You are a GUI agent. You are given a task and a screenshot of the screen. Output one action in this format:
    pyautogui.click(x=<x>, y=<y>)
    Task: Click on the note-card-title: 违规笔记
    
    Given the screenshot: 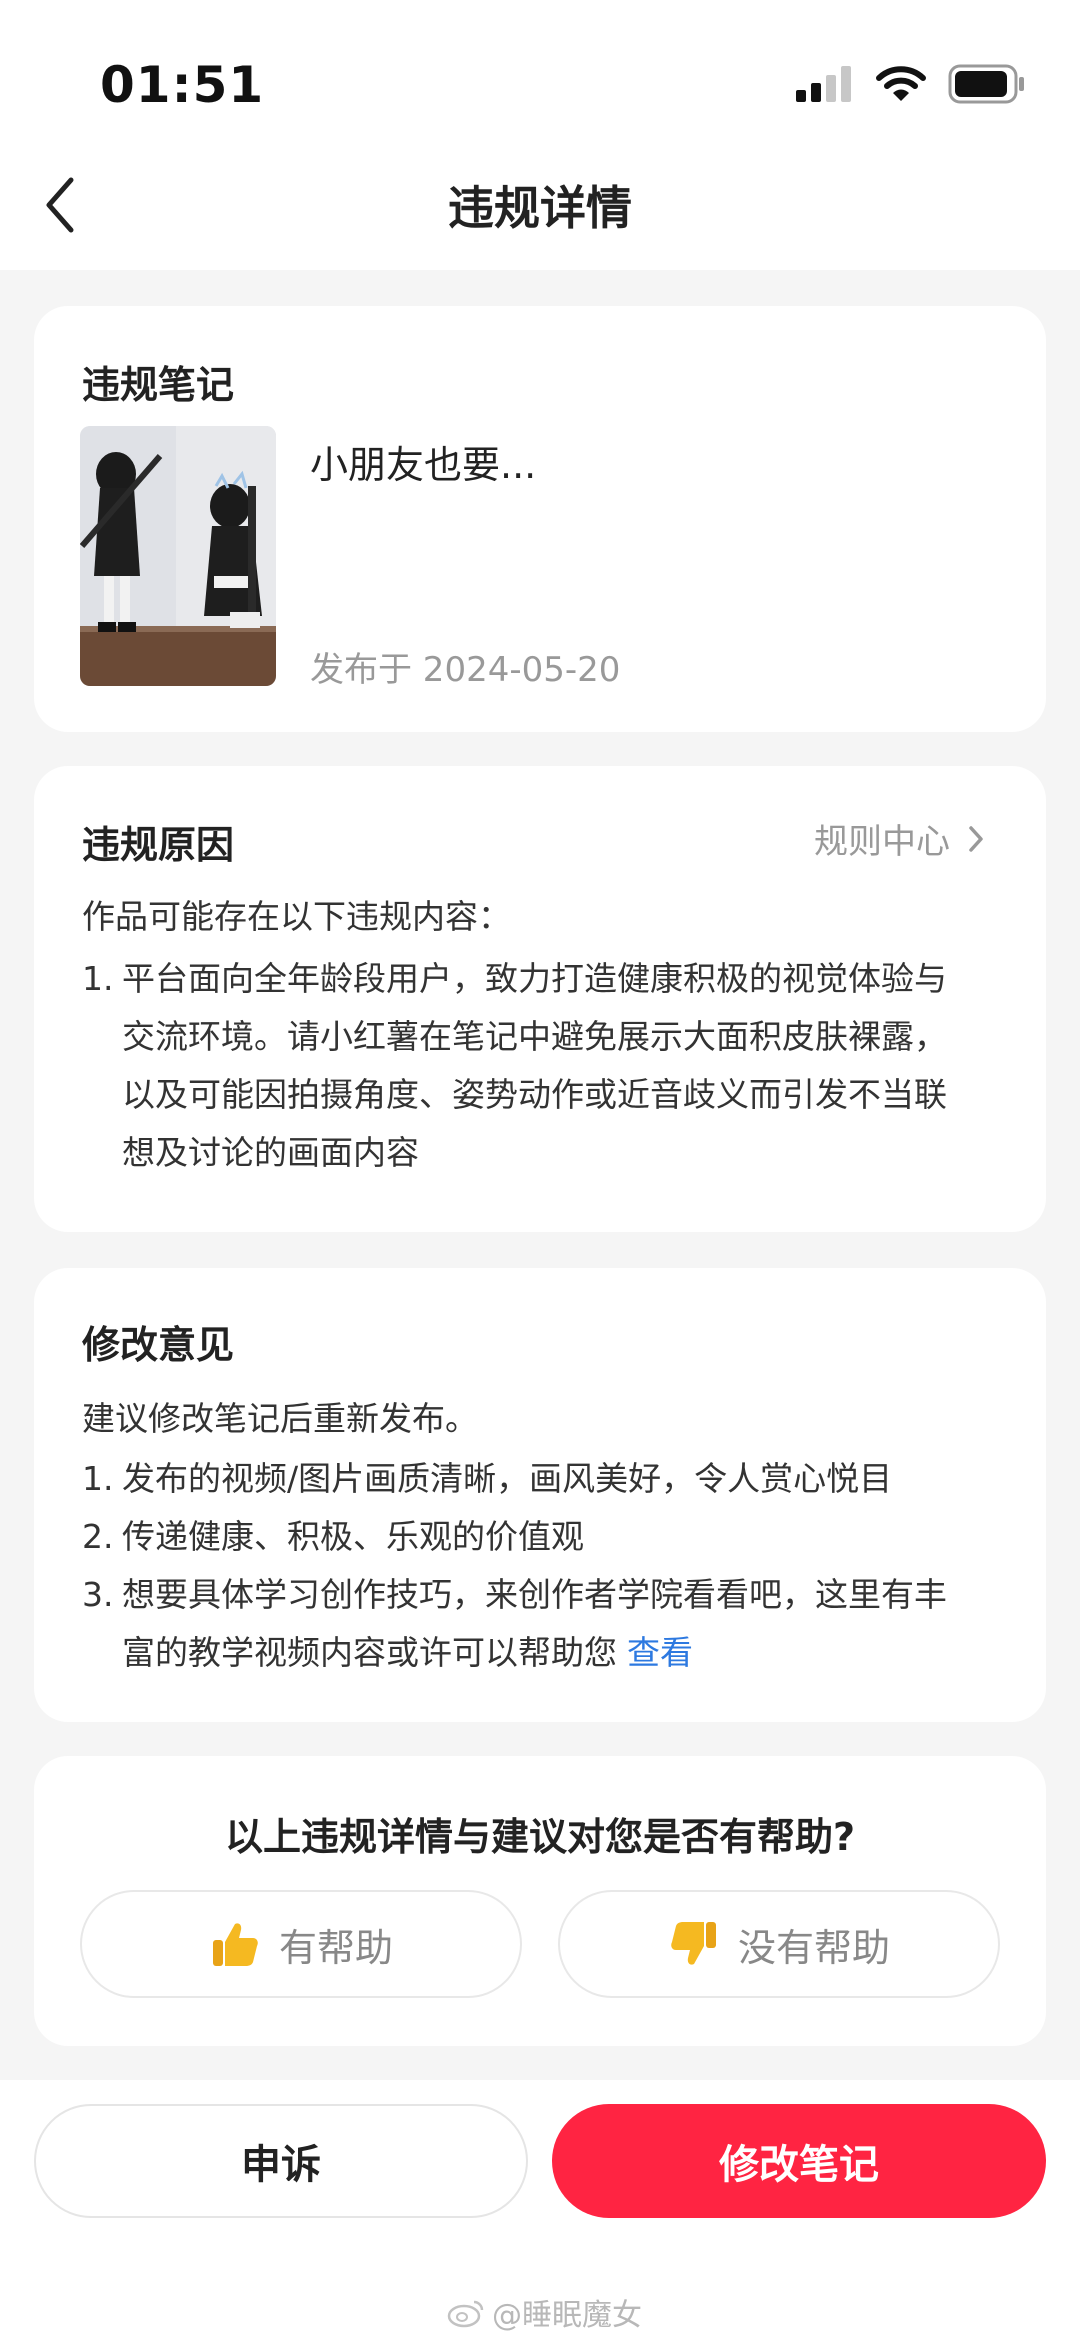 What is the action you would take?
    pyautogui.click(x=158, y=385)
    